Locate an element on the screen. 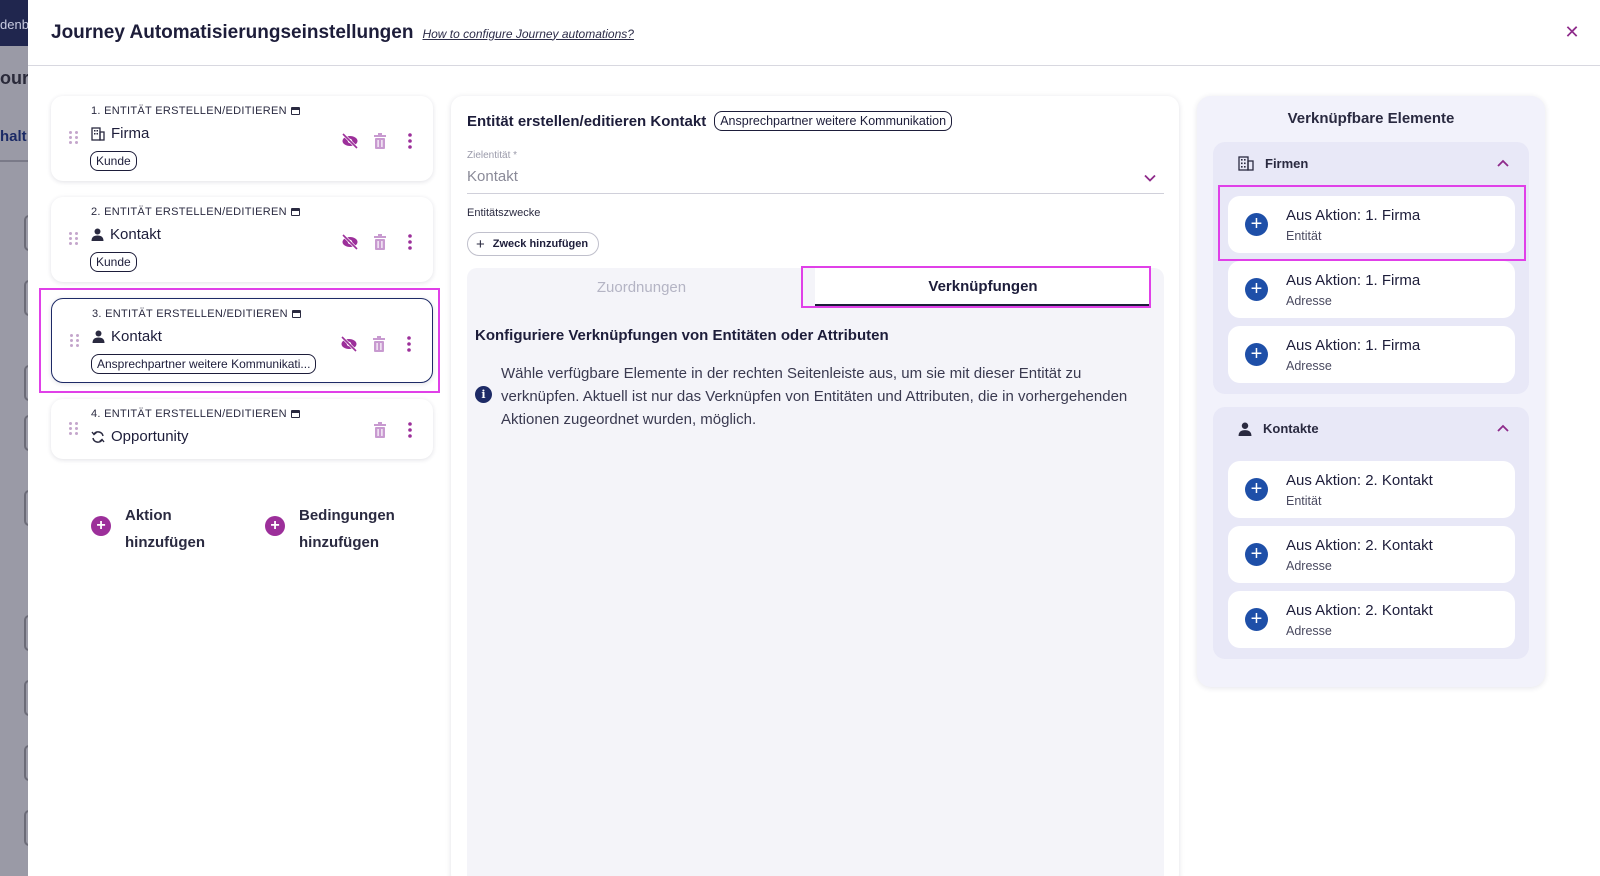  action-heading: 1. ENTITÄT ERSTELLEN/EDITIEREN is located at coordinates (195, 111).